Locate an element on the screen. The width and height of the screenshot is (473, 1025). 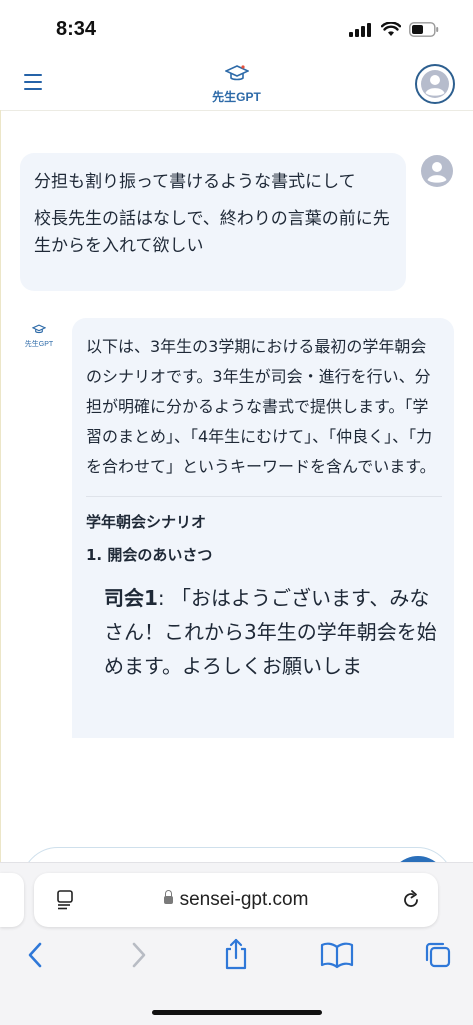
app-header: 先生GPT is located at coordinates (236, 83).